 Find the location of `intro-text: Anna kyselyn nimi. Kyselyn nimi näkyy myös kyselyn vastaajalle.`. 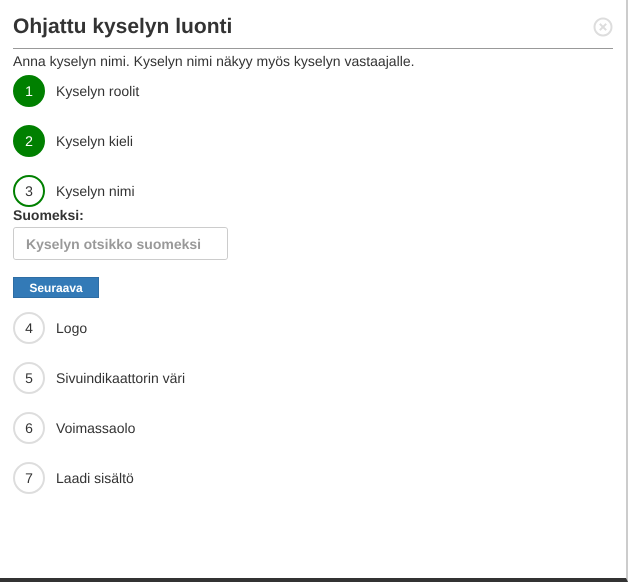

intro-text: Anna kyselyn nimi. Kyselyn nimi näkyy myös kyselyn vastaajalle. is located at coordinates (214, 61).